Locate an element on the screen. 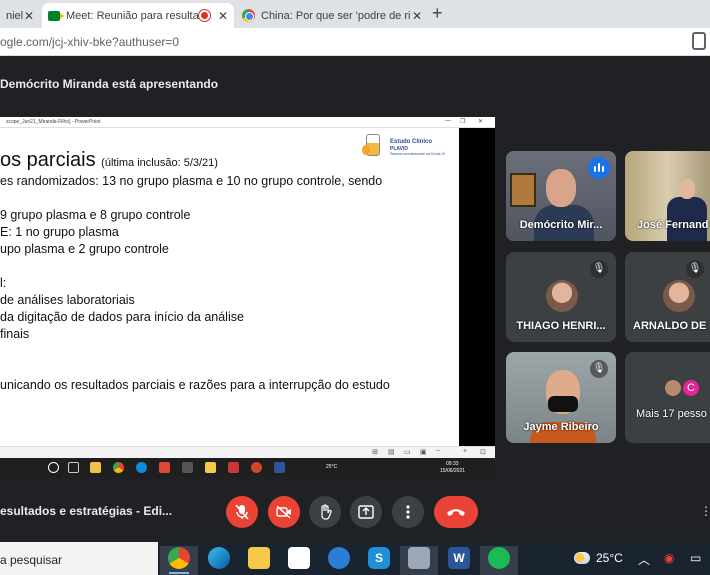  tab-meet: Meet: Reunião para resultad ✕ is located at coordinates (138, 15).